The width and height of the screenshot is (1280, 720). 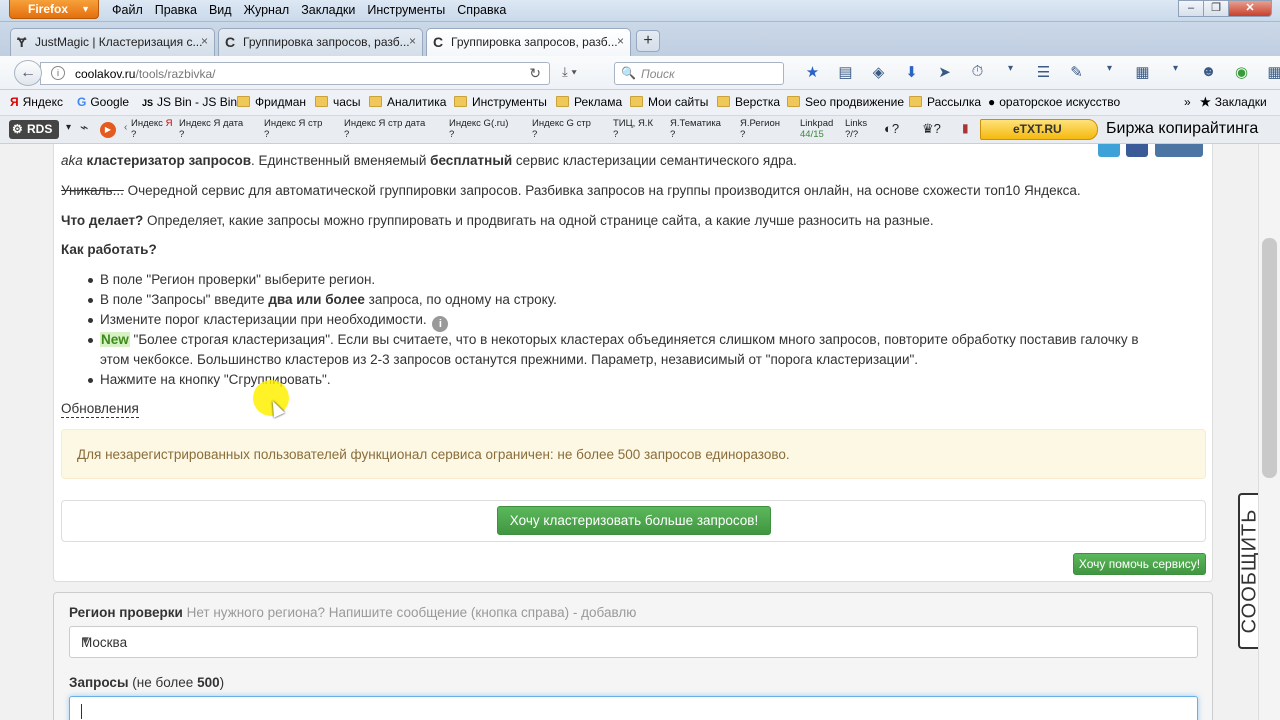 What do you see at coordinates (384, 129) in the screenshot?
I see `seo-index-yandex-pages-date: Индекс Я стр дата?` at bounding box center [384, 129].